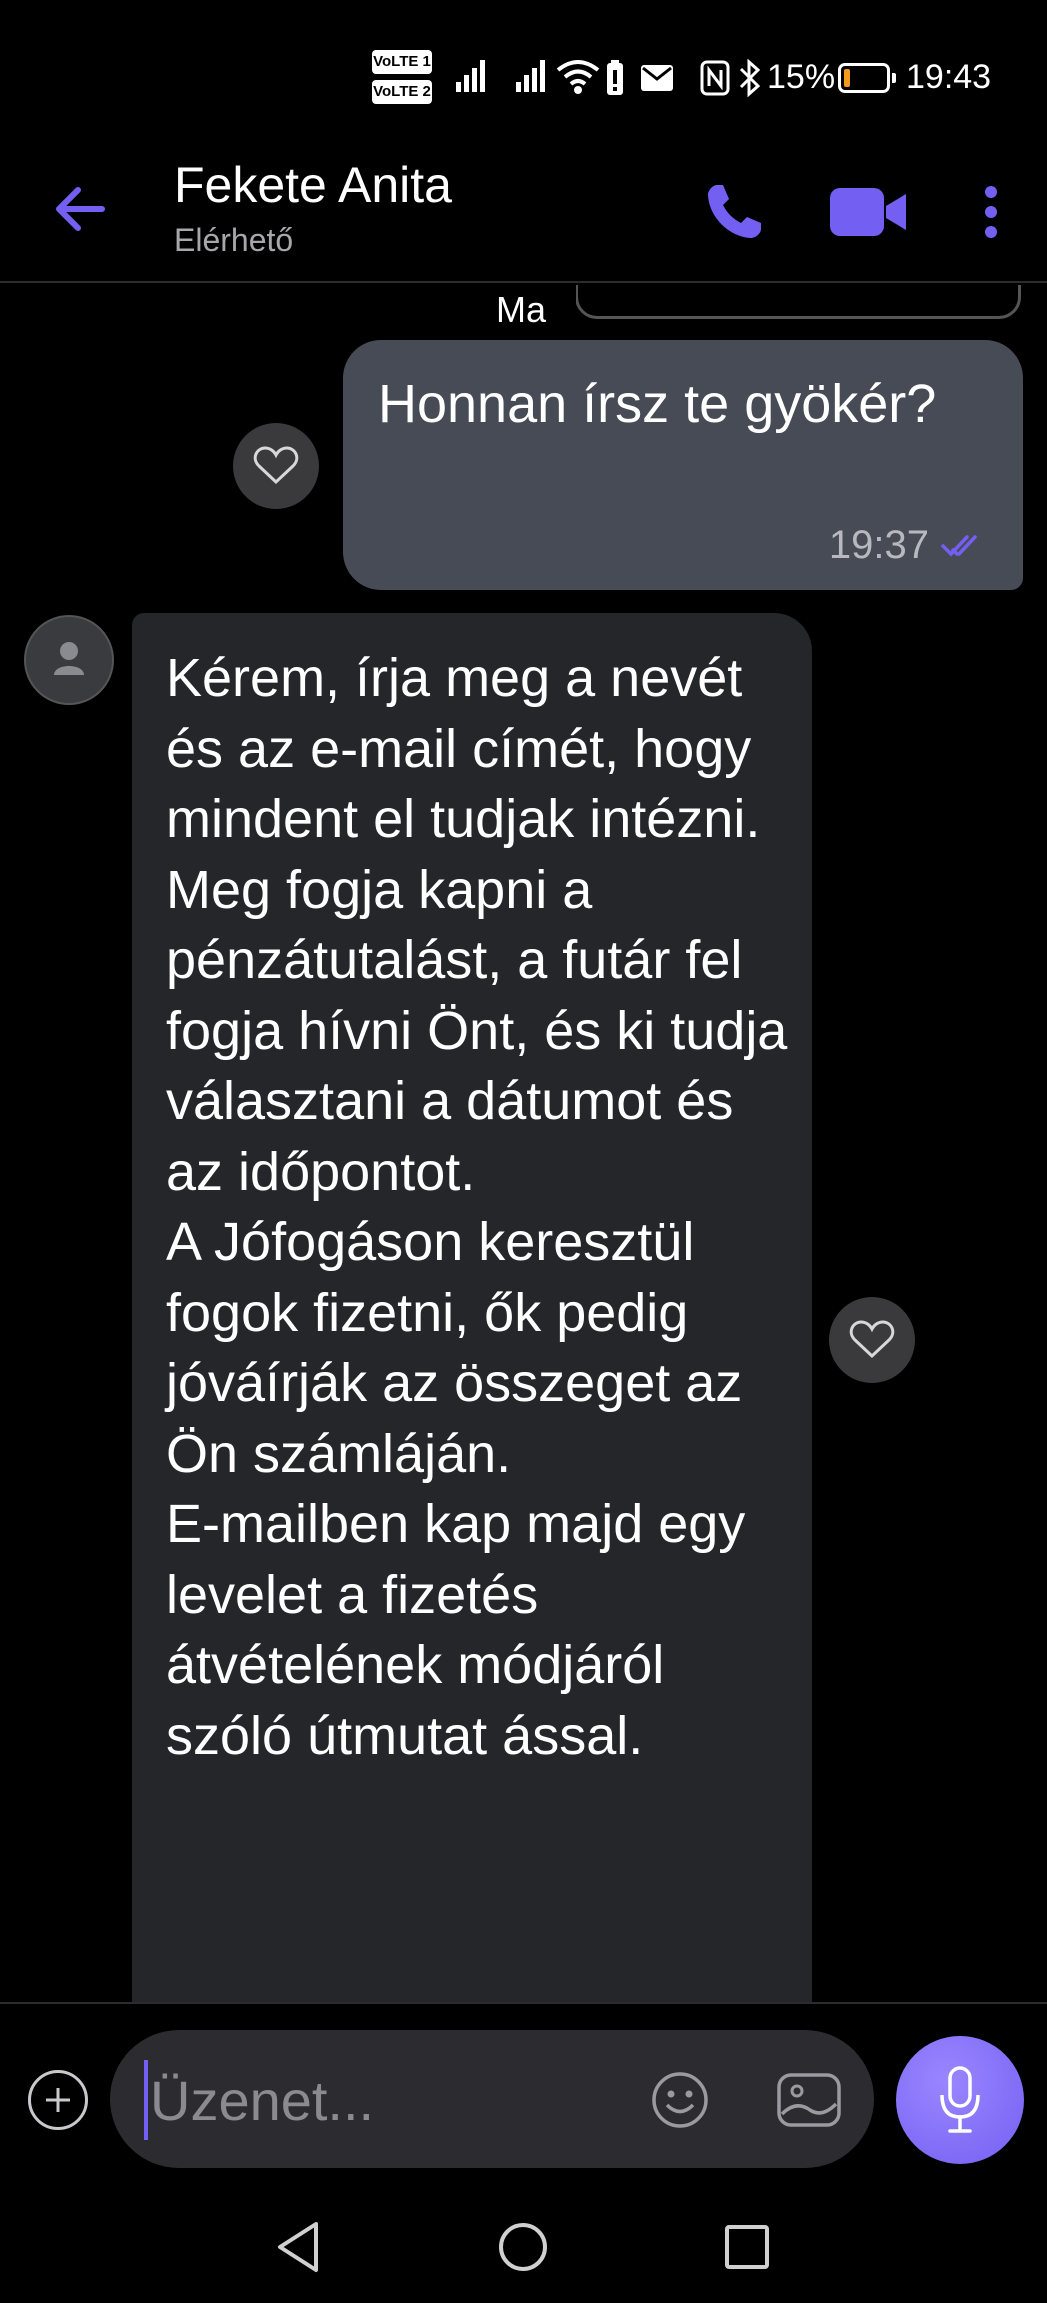 Image resolution: width=1047 pixels, height=2303 pixels. What do you see at coordinates (578, 77) in the screenshot?
I see `wifi-icon` at bounding box center [578, 77].